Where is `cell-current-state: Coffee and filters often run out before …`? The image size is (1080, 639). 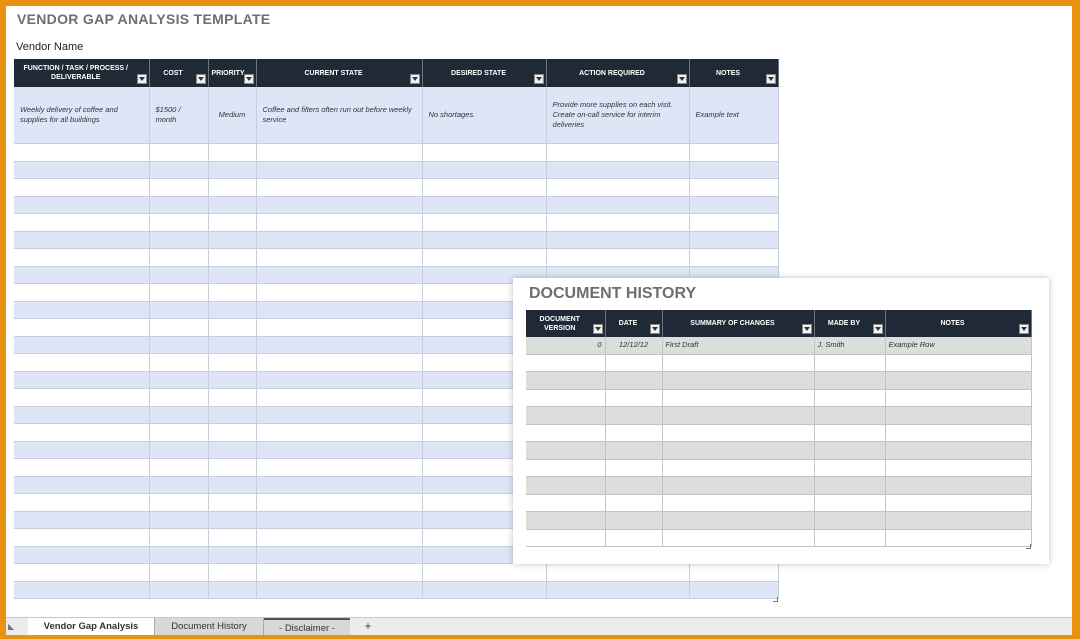 cell-current-state: Coffee and filters often run out before … is located at coordinates (339, 115).